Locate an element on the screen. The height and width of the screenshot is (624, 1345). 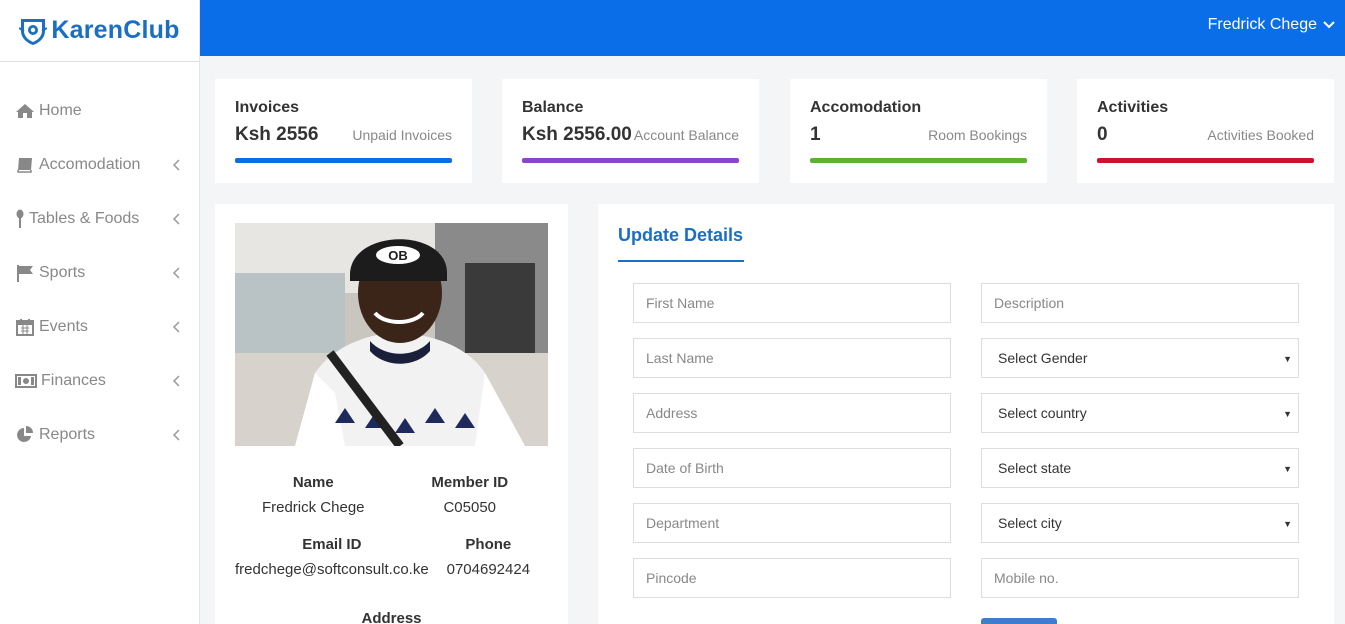
stat-value: Ksh 2556 is located at coordinates (277, 134).